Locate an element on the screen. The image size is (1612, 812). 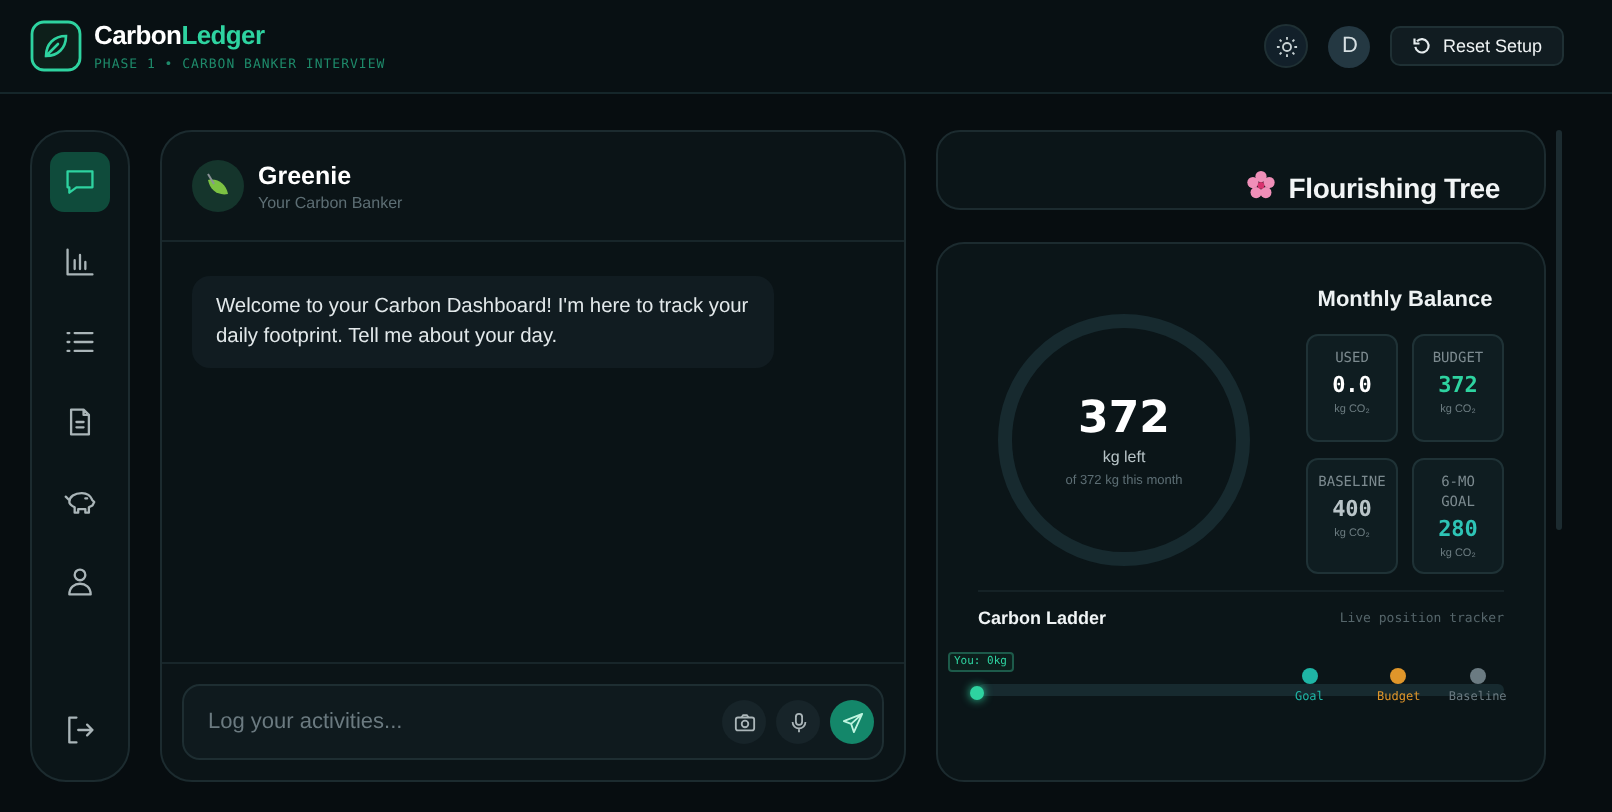
bot-role: Your Carbon Banker is located at coordinates (330, 202).